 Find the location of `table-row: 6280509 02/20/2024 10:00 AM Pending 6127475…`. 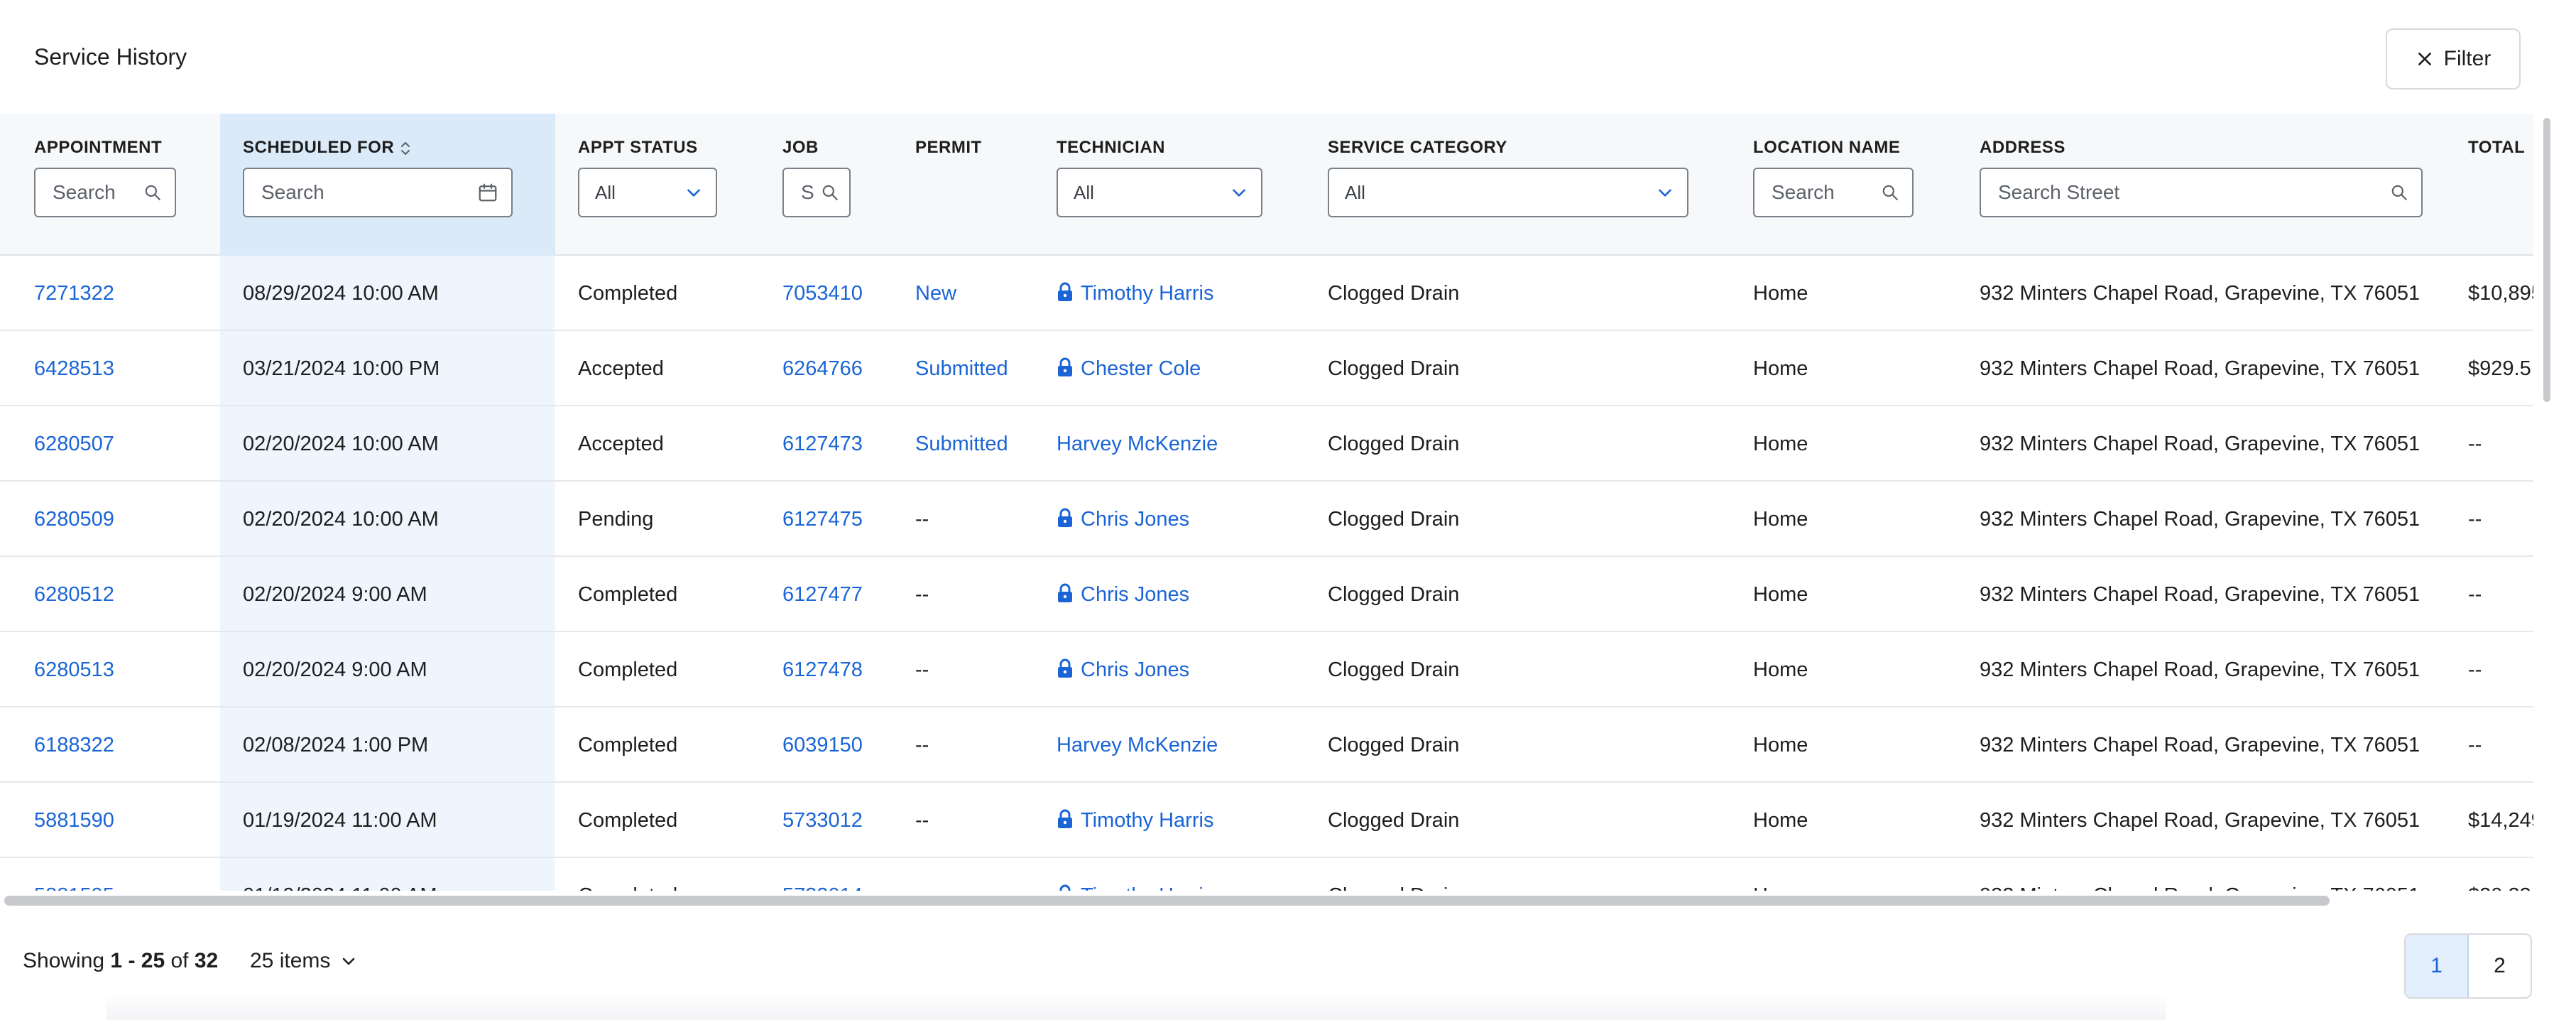

table-row: 6280509 02/20/2024 10:00 AM Pending 6127475… is located at coordinates (1266, 519).